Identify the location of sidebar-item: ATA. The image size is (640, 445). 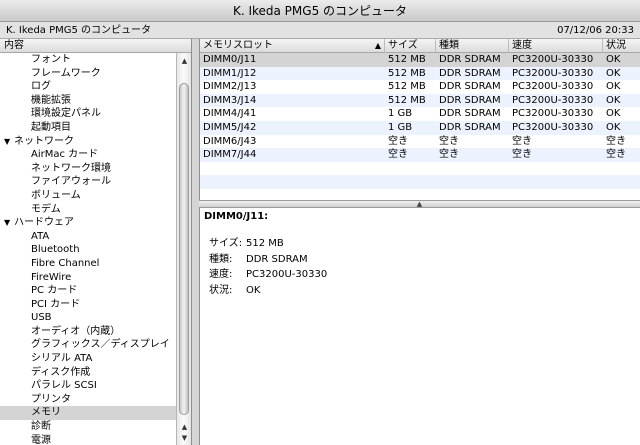
(88, 237).